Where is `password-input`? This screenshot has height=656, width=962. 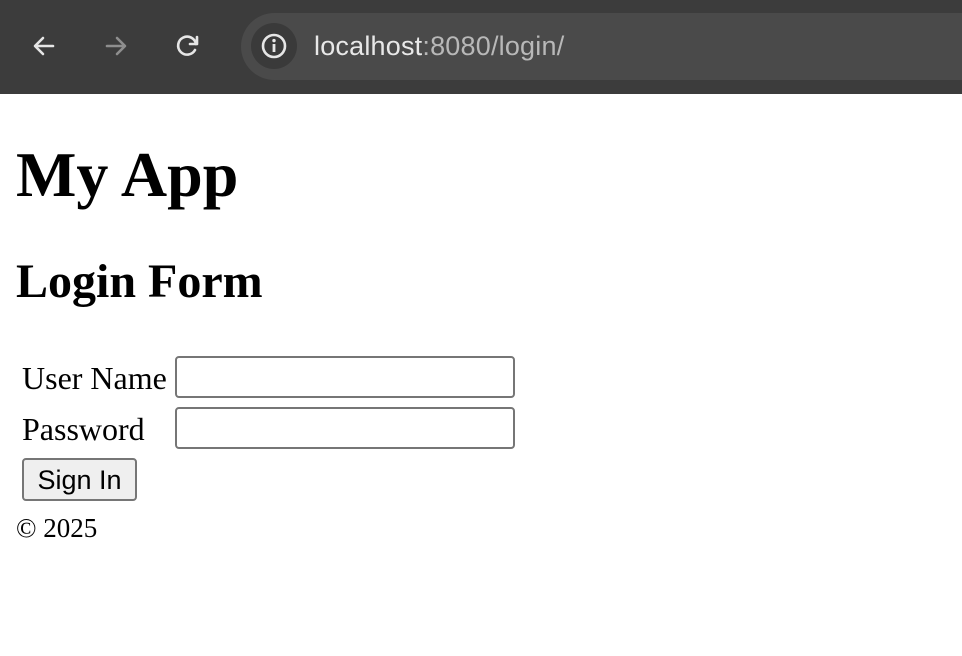 password-input is located at coordinates (345, 428).